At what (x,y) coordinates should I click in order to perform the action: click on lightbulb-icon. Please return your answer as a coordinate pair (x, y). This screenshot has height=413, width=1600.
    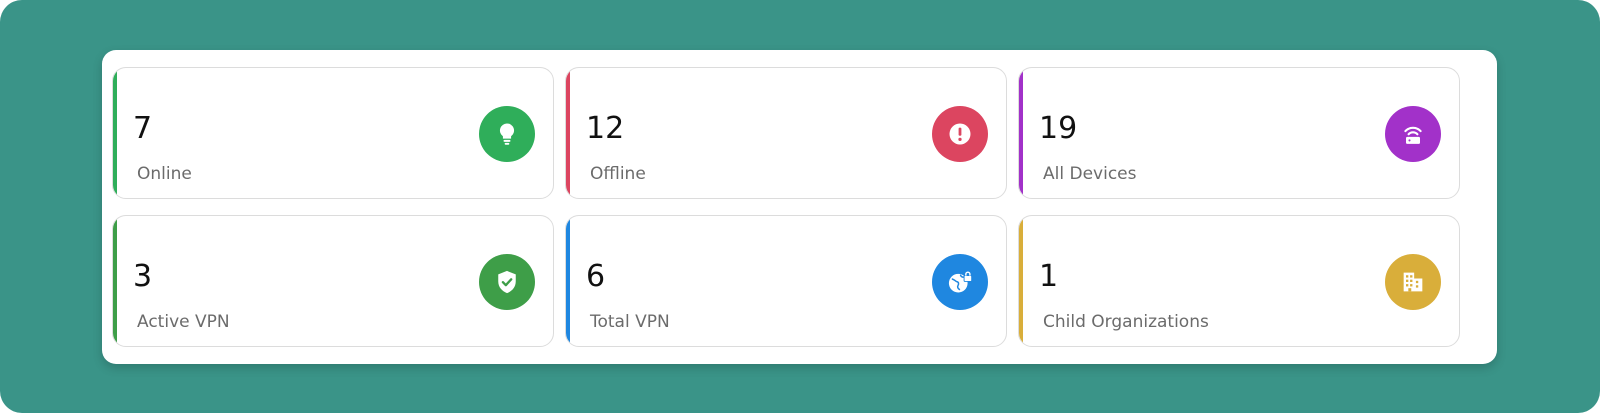
    Looking at the image, I should click on (507, 134).